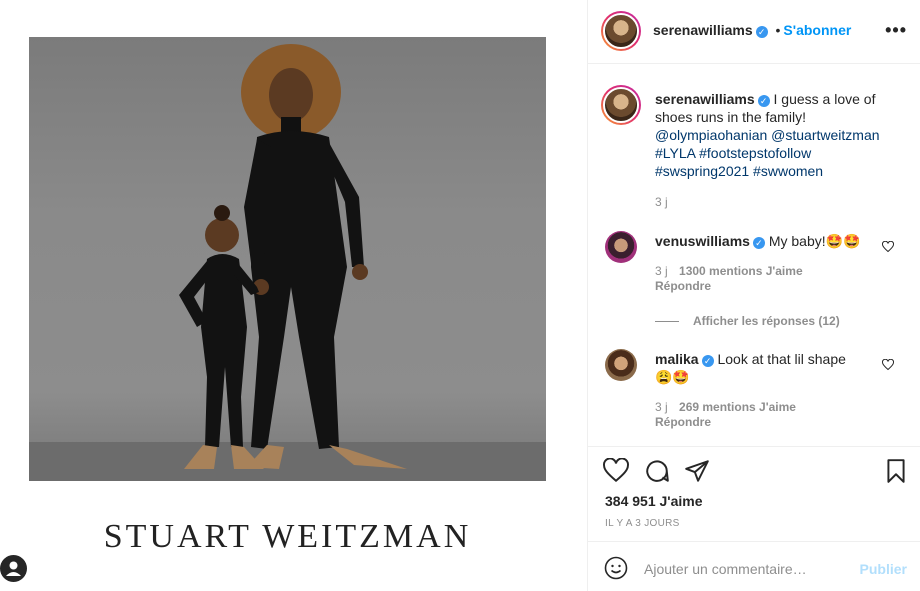  I want to click on comment-likes: 1300 mentions J'aime, so click(741, 271).